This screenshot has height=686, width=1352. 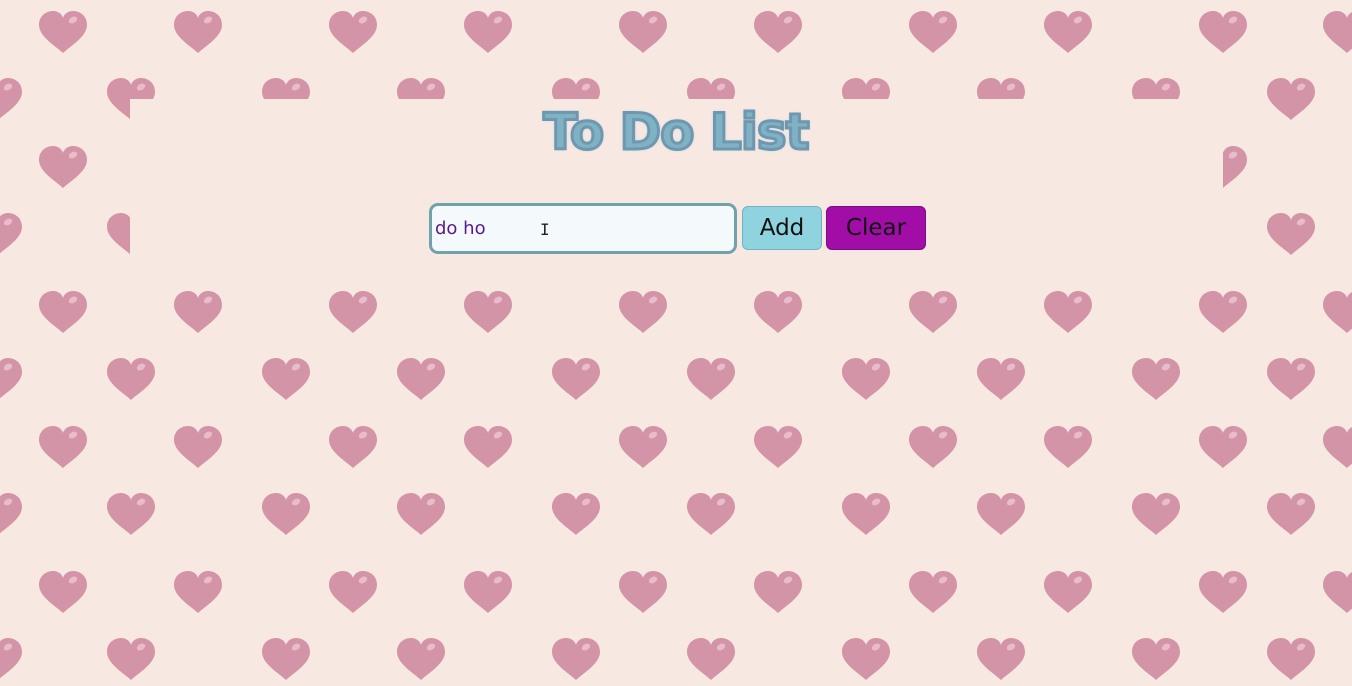 What do you see at coordinates (676, 132) in the screenshot?
I see `page-title: To Do List` at bounding box center [676, 132].